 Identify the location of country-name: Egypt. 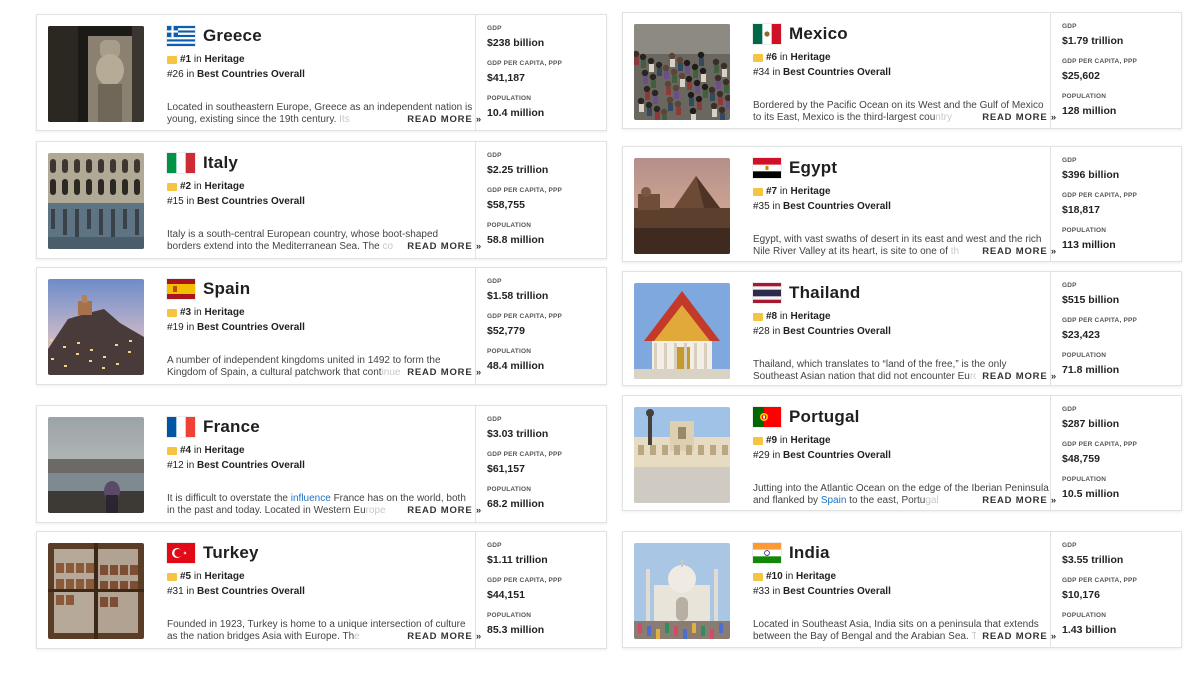
(813, 168).